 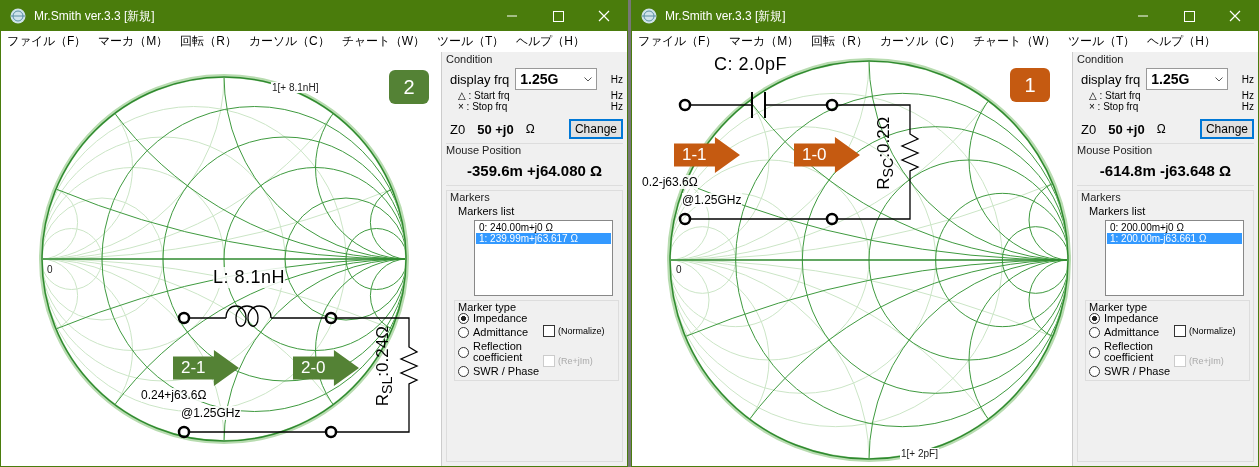 I want to click on arrow-label: 2-0, so click(x=326, y=368).